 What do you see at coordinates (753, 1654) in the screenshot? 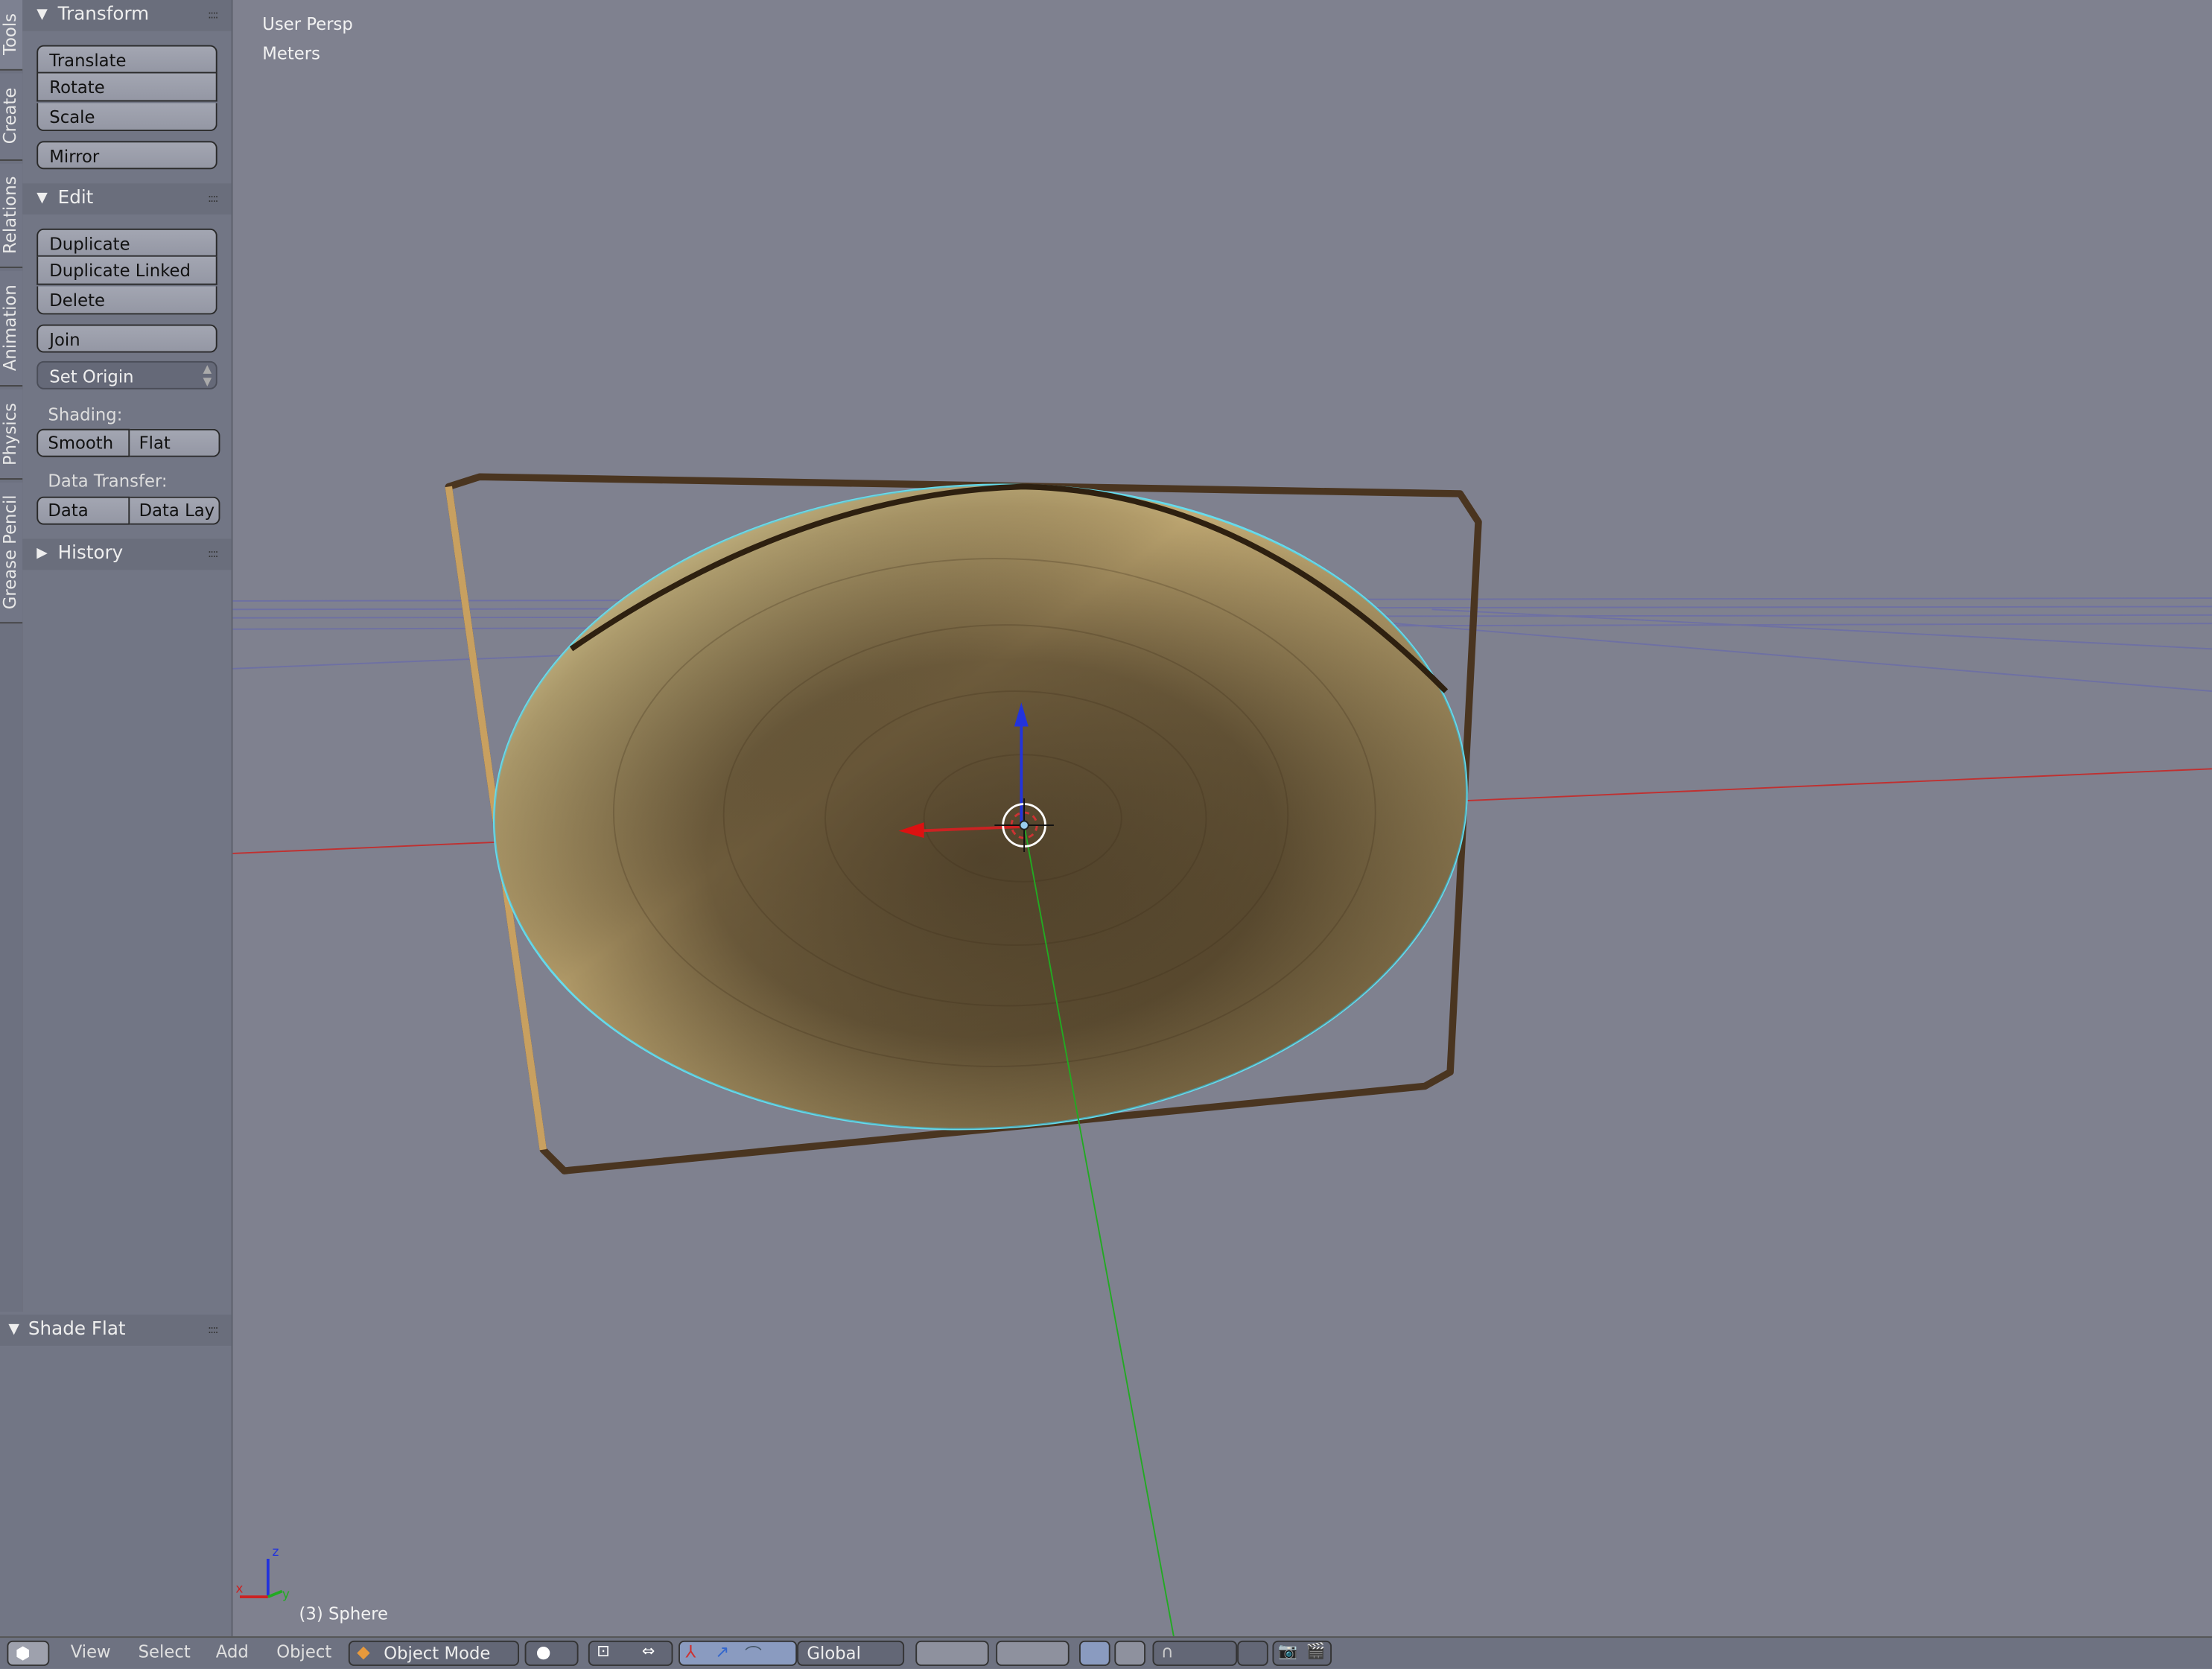
I see `scale-manipulator-icon: ⌒` at bounding box center [753, 1654].